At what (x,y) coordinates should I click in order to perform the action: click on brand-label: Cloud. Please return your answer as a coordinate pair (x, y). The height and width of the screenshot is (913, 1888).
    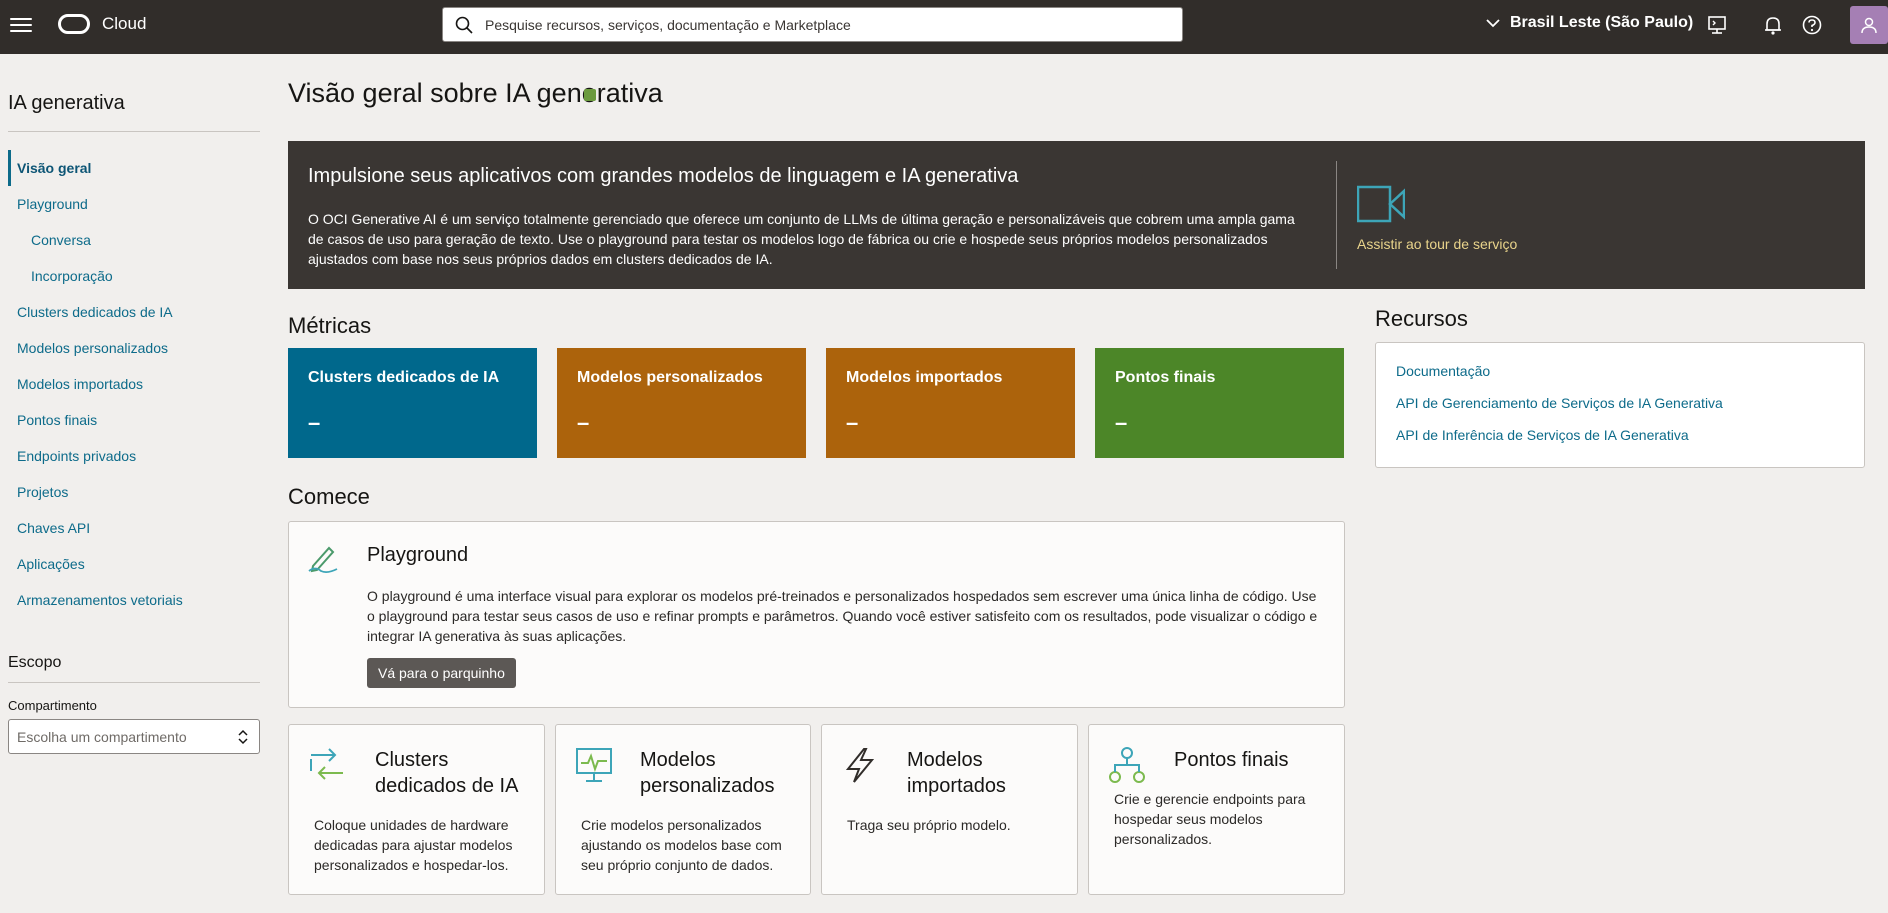
    Looking at the image, I should click on (124, 24).